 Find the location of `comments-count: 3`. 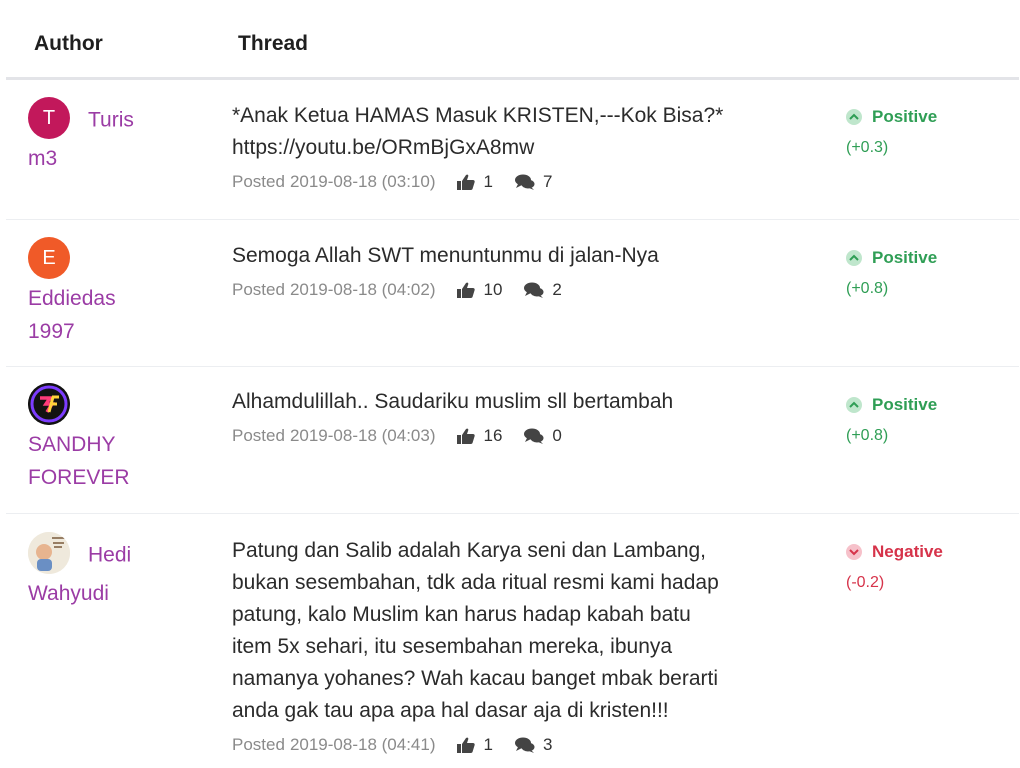

comments-count: 3 is located at coordinates (547, 744).